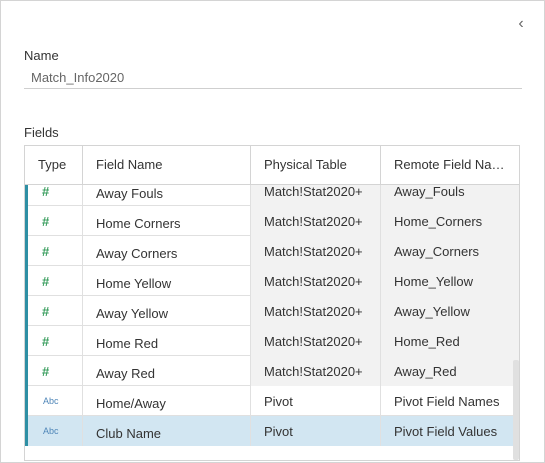  I want to click on remote-field-name-cell: Pivot Field Names, so click(447, 401).